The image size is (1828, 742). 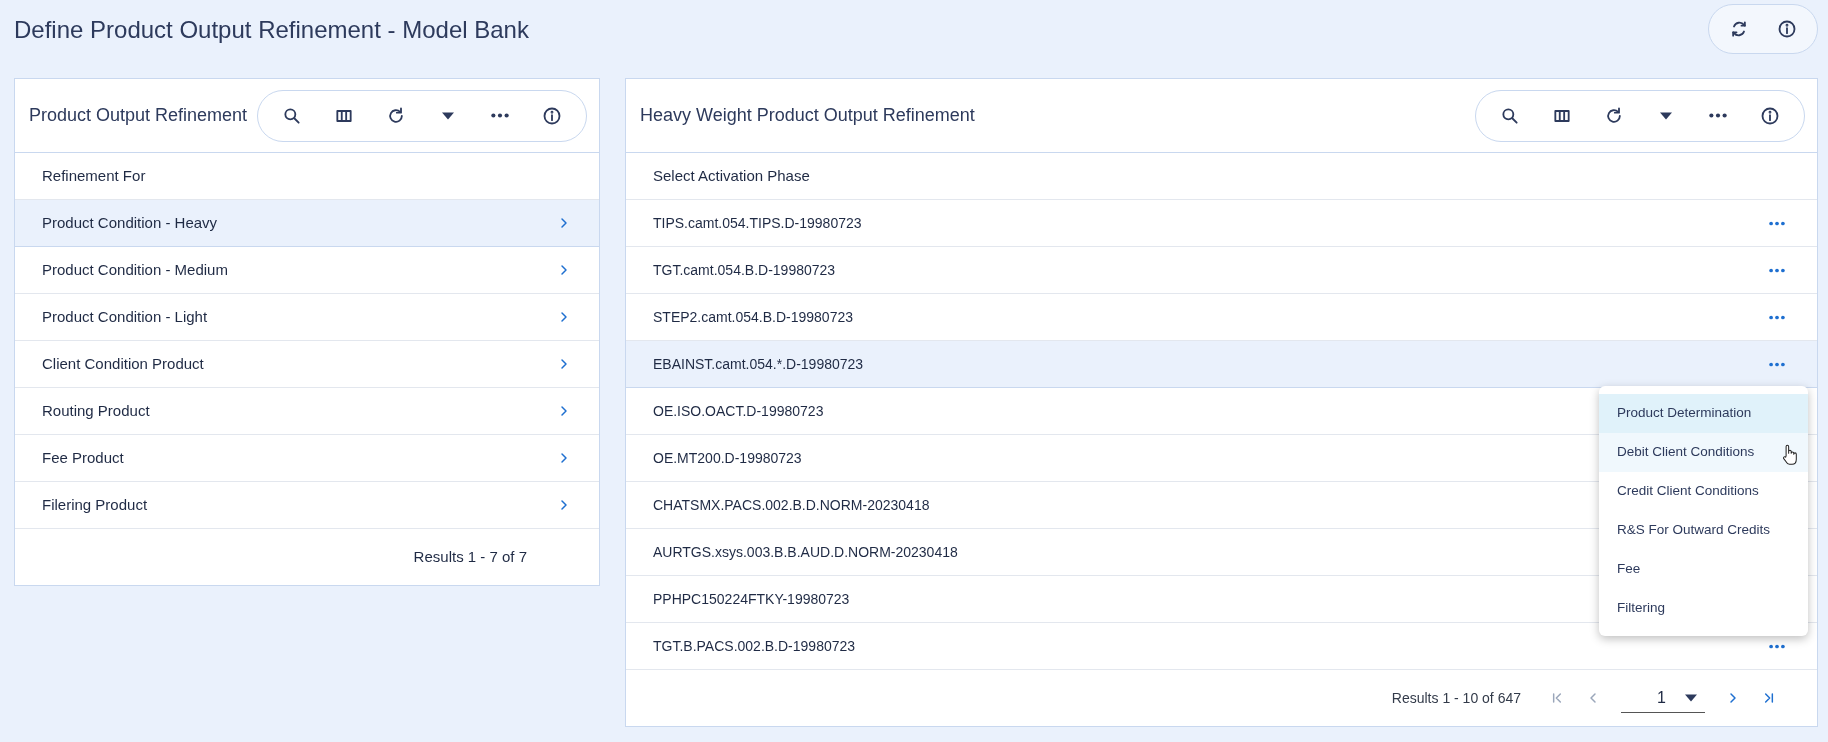 What do you see at coordinates (1663, 698) in the screenshot?
I see `page-select: 1` at bounding box center [1663, 698].